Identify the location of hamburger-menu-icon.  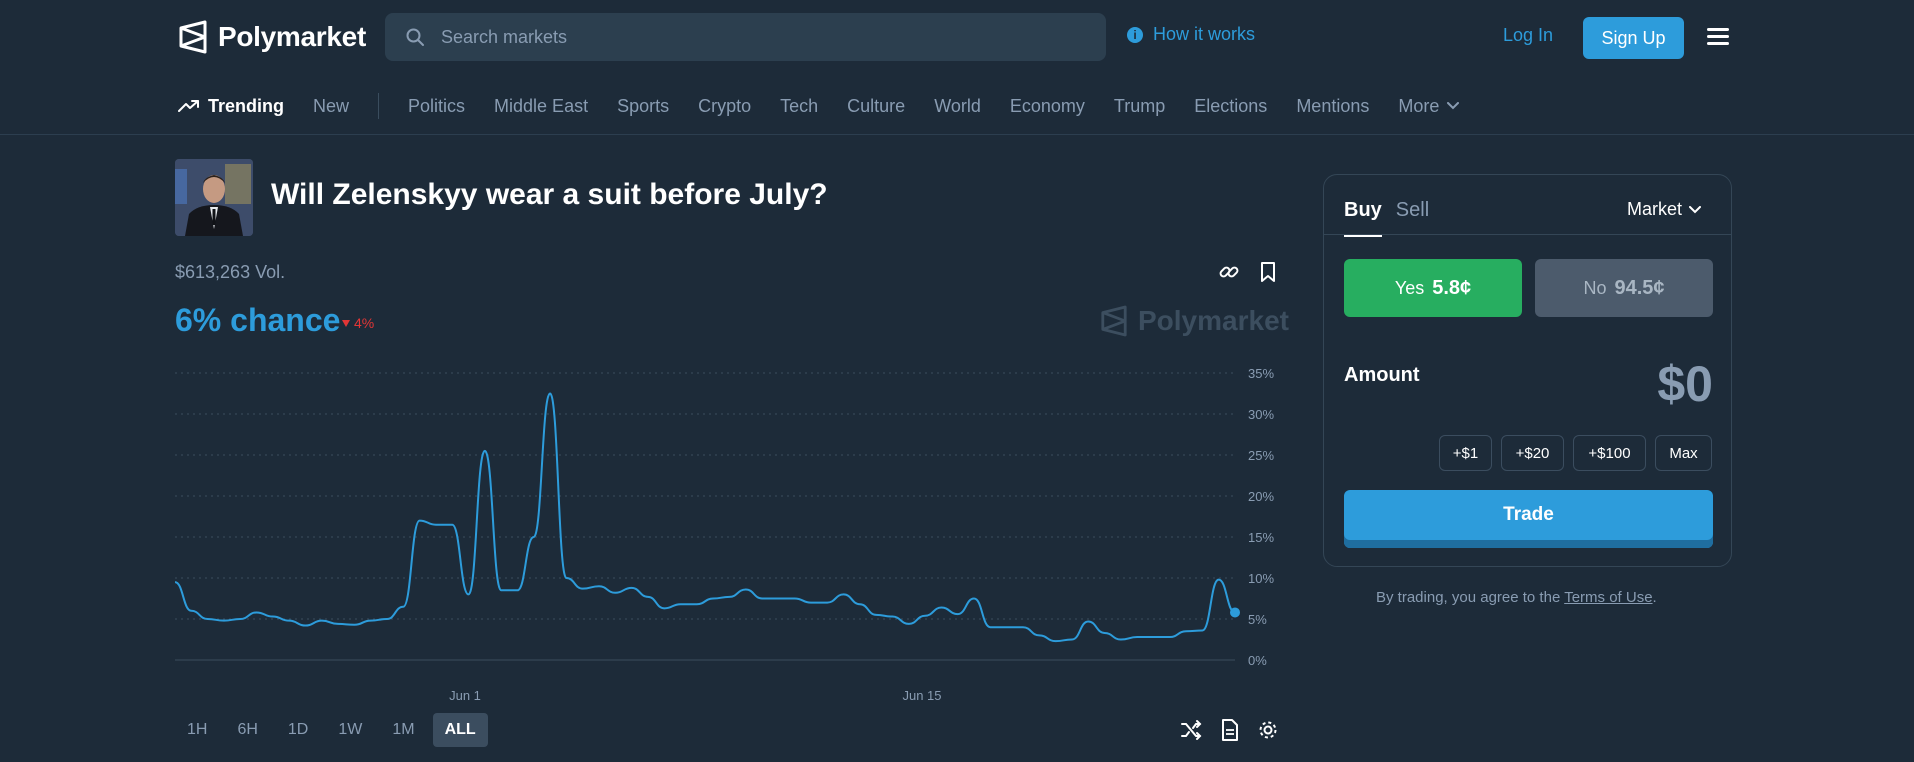
(1718, 37).